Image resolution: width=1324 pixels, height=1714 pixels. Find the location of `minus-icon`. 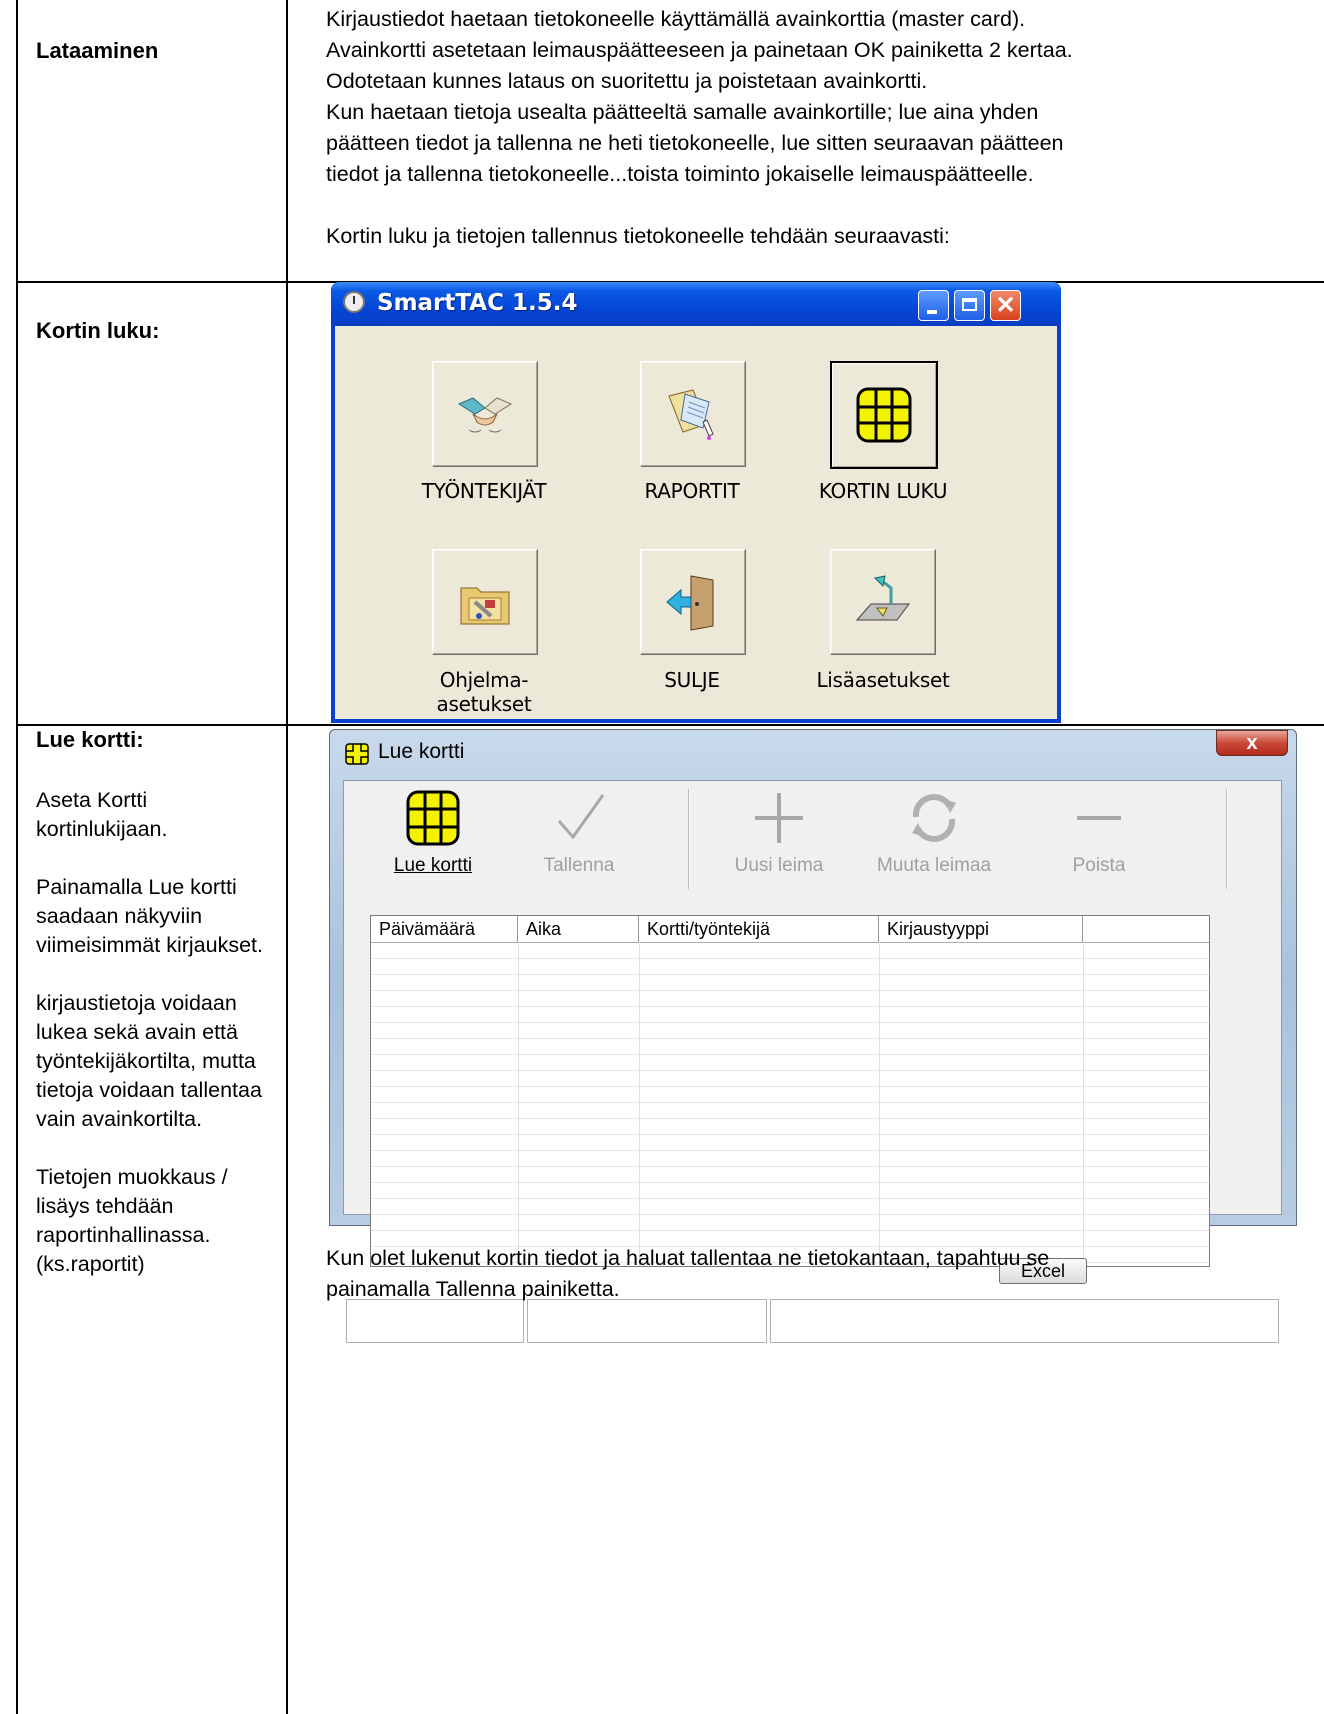

minus-icon is located at coordinates (1099, 818).